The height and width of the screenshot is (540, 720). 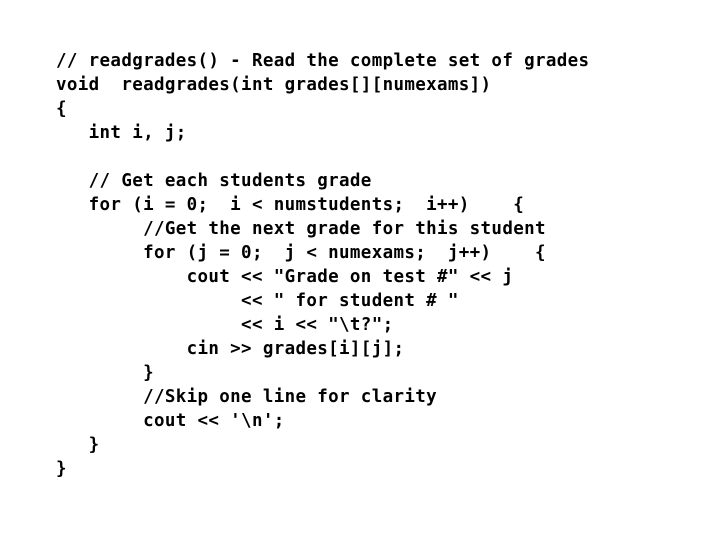 I want to click on code-line: << " for student # ", so click(x=257, y=301).